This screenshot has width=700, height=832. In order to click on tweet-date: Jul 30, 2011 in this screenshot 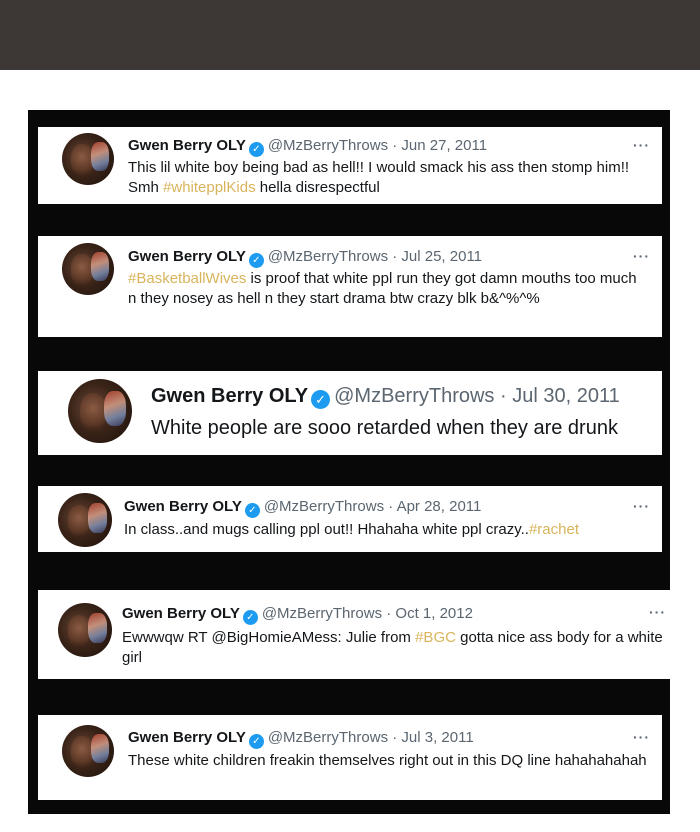, I will do `click(566, 396)`.